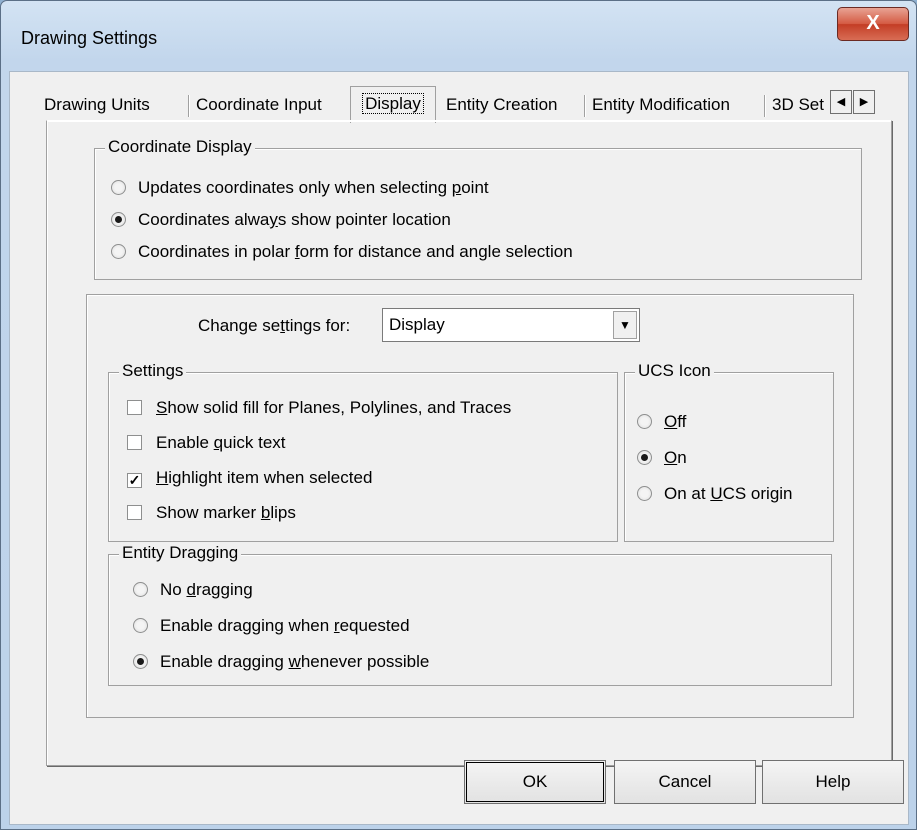 The image size is (917, 830). What do you see at coordinates (365, 661) in the screenshot?
I see `option-label: henever possible` at bounding box center [365, 661].